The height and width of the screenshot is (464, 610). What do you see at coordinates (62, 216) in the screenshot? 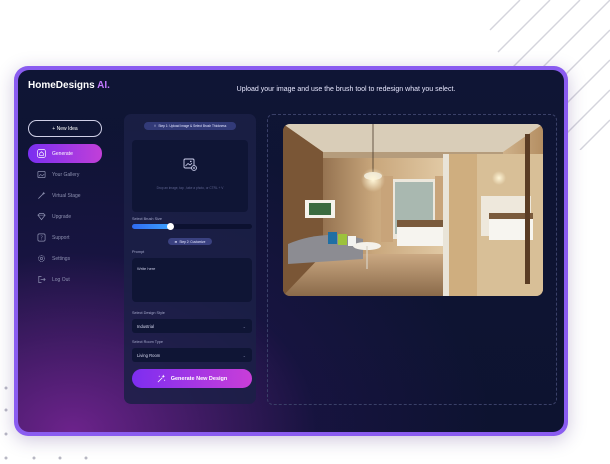
I see `sidebar-item-label: Upgrade` at bounding box center [62, 216].